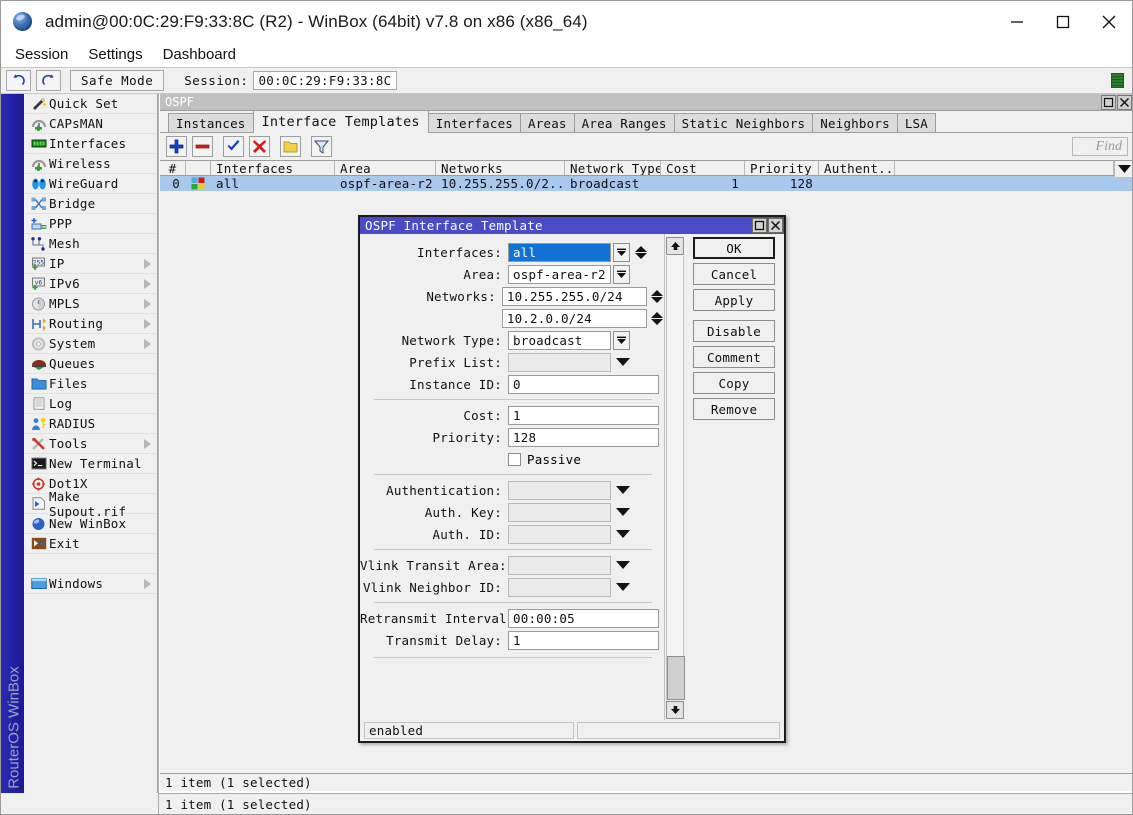  What do you see at coordinates (474, 122) in the screenshot?
I see `tab-interfaces: Interfaces` at bounding box center [474, 122].